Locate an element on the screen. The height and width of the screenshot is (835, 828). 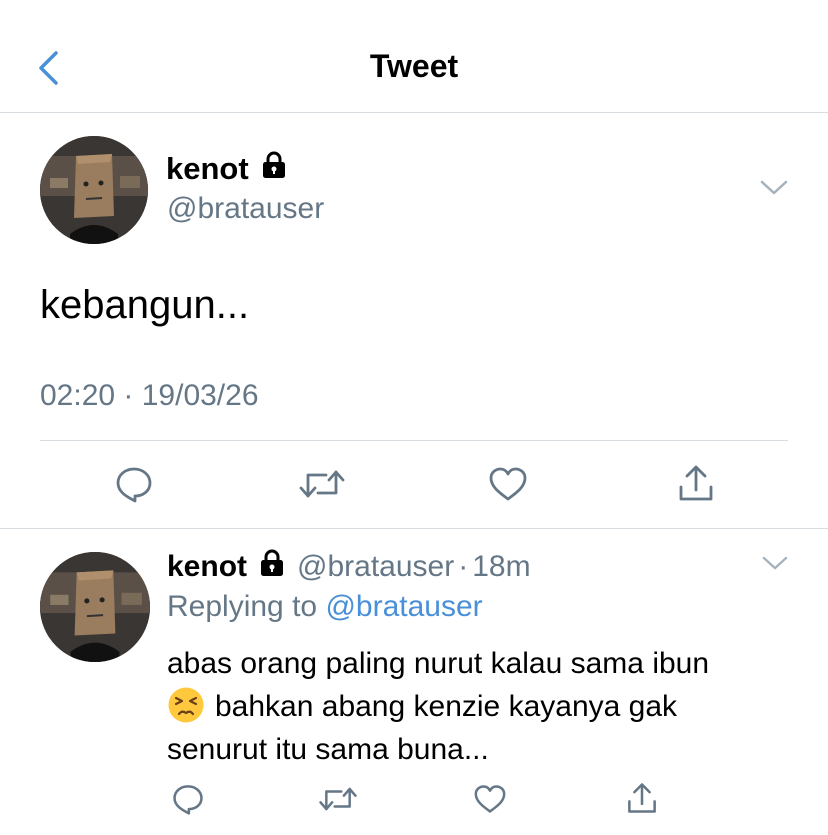
replying-to: Replying to @bratauser is located at coordinates (325, 607).